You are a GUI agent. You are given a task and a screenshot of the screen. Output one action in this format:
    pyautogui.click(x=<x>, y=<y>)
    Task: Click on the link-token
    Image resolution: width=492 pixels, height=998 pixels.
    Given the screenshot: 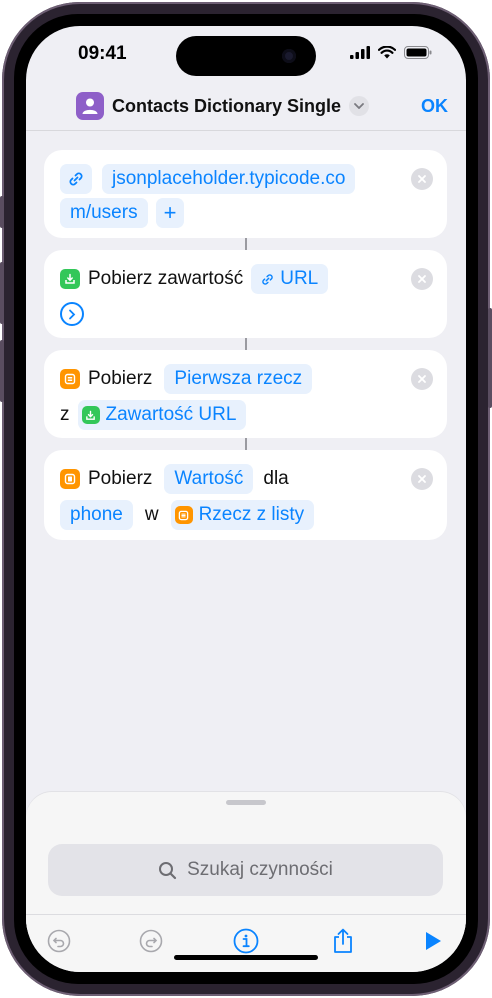 What is the action you would take?
    pyautogui.click(x=76, y=179)
    